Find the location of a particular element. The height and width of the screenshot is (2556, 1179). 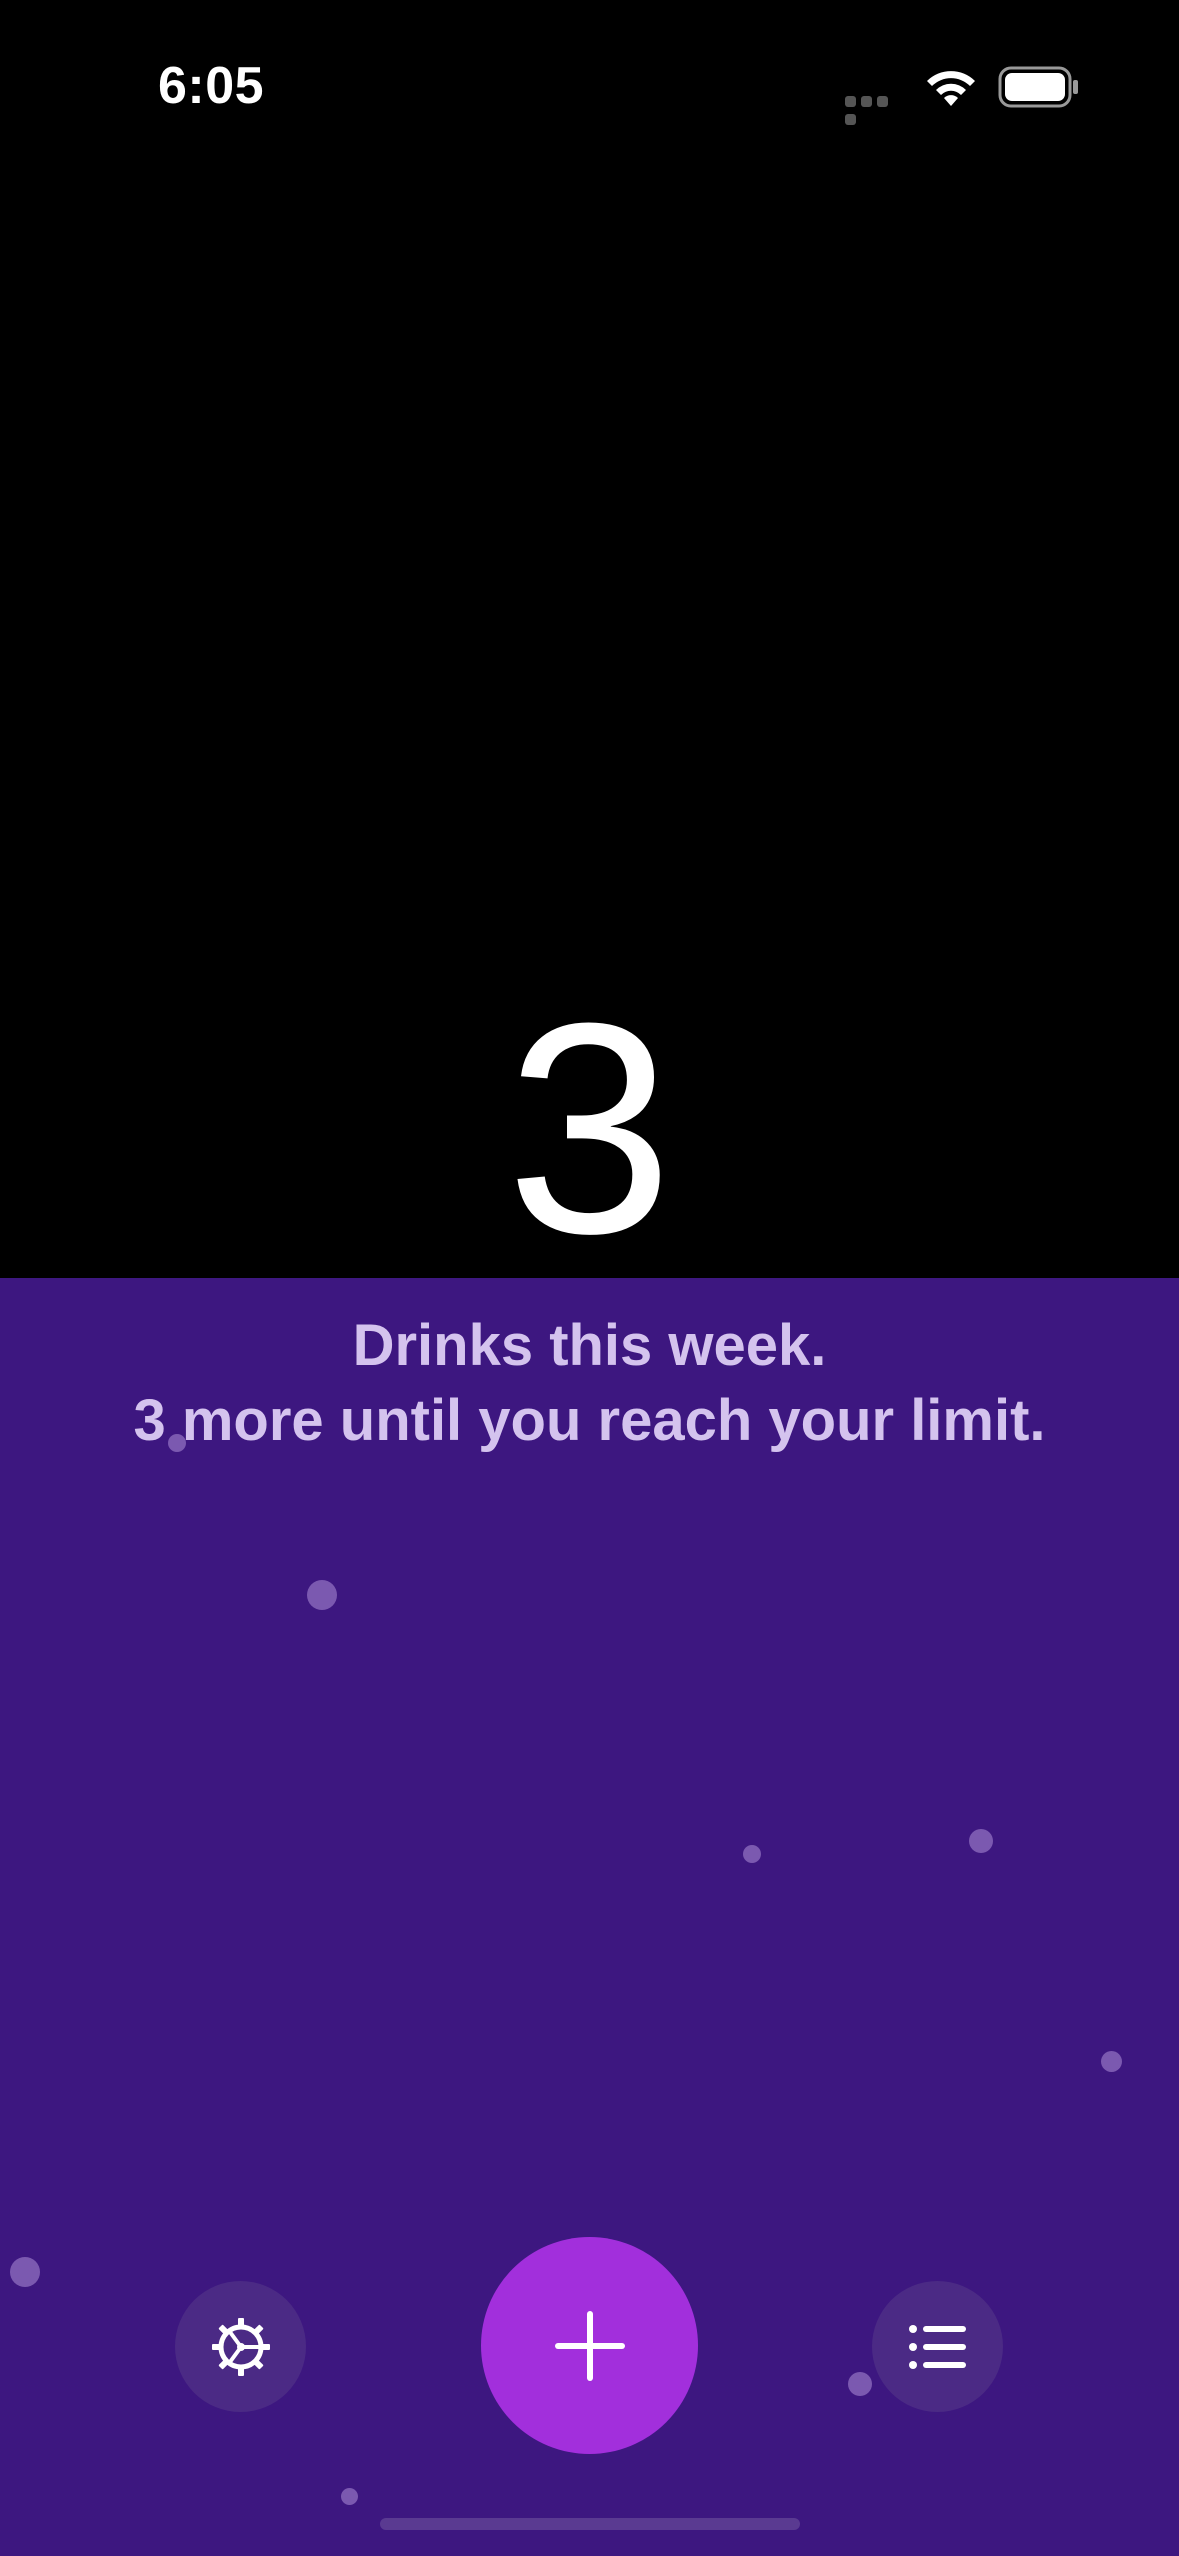

plus-icon is located at coordinates (589, 2345).